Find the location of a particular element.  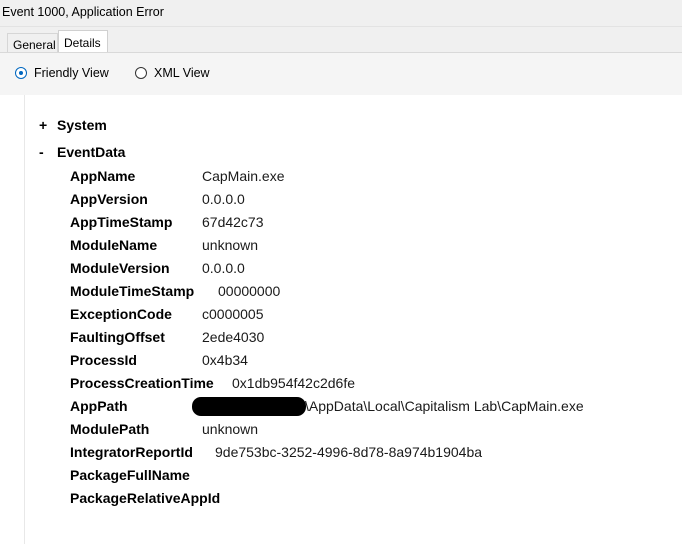

field-name: ModulePath is located at coordinates (110, 429).